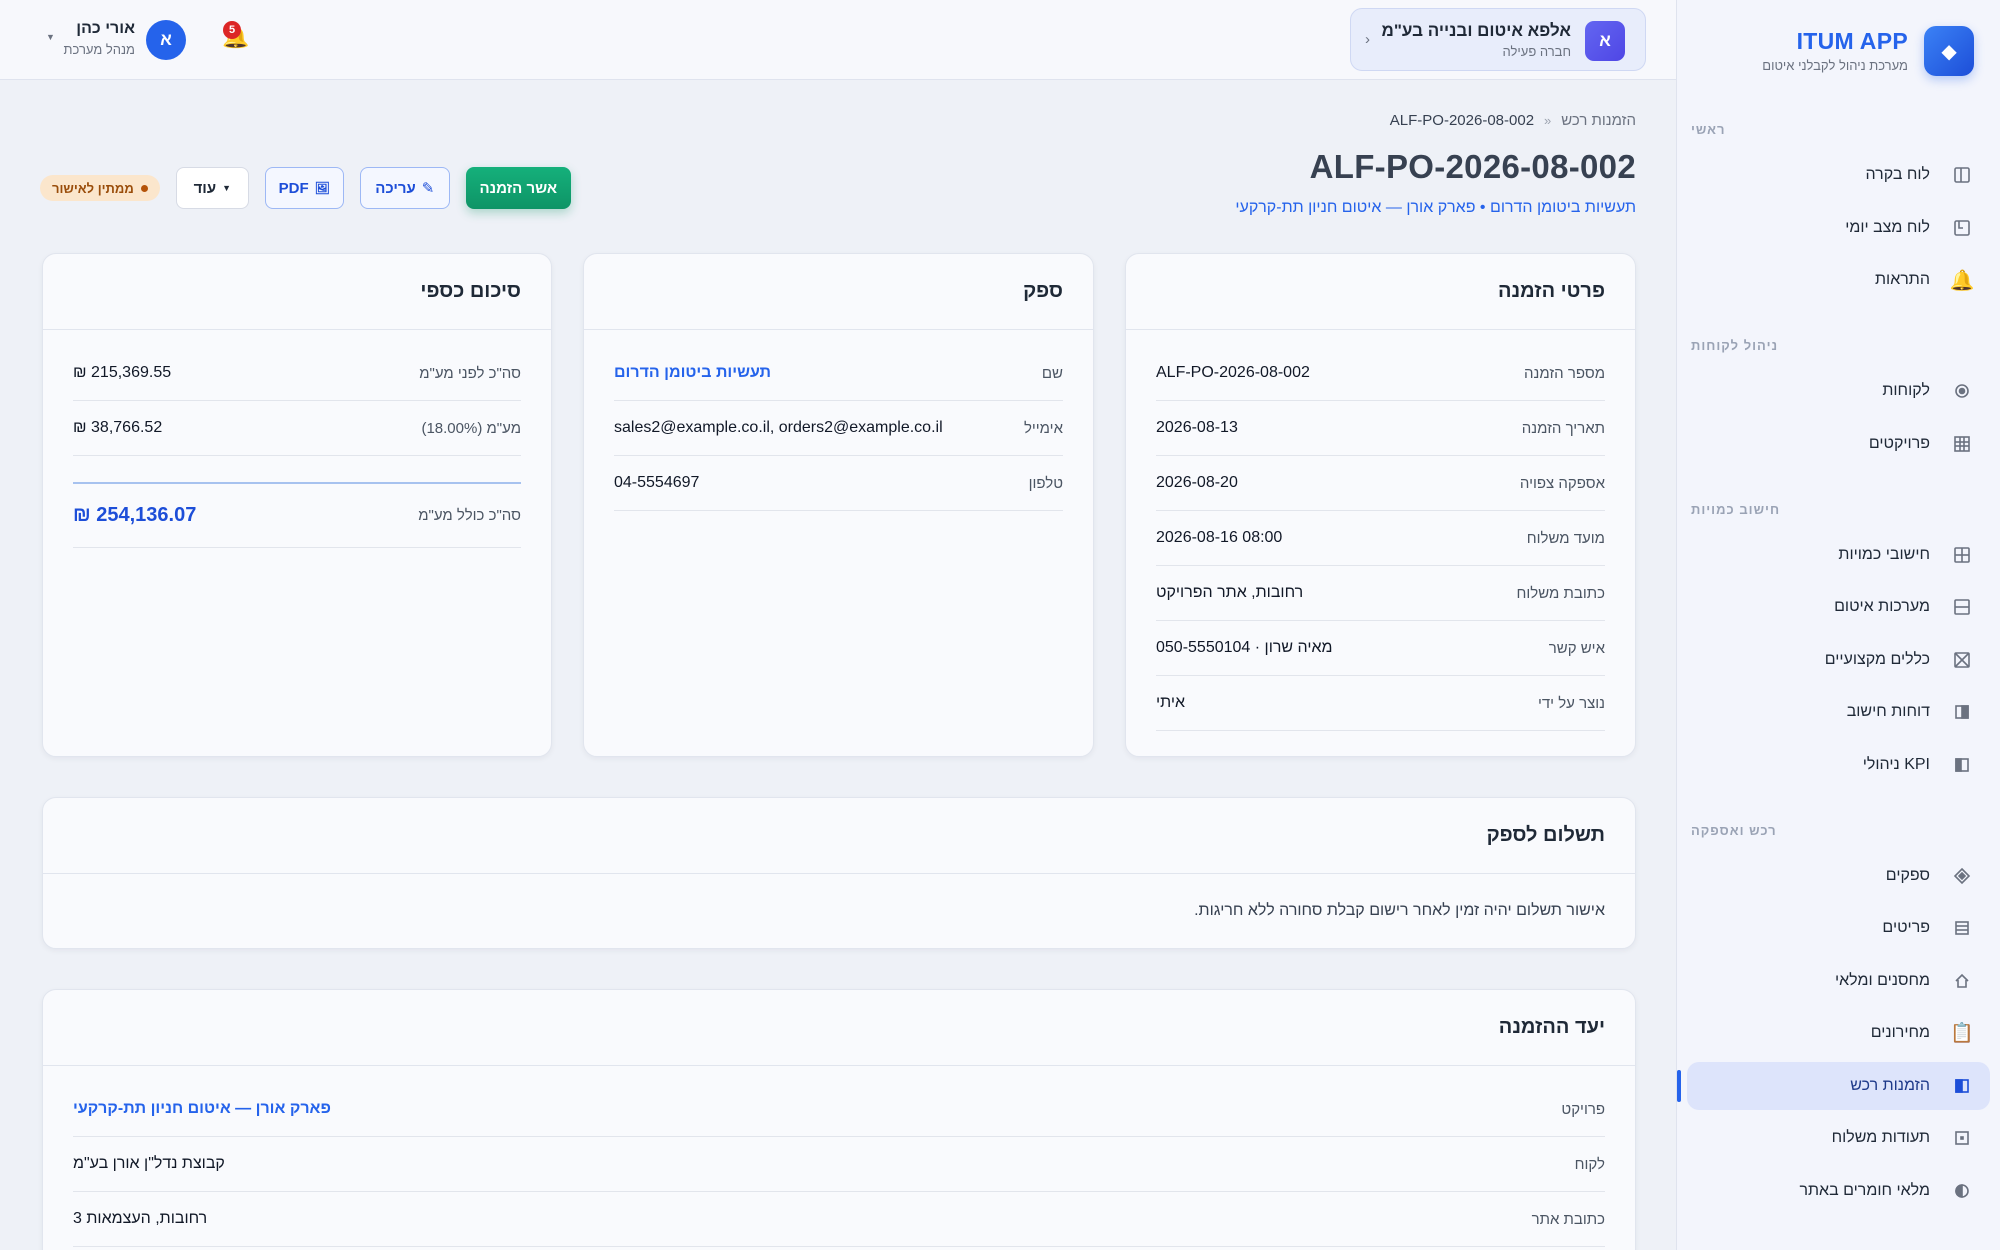  I want to click on sidebar-item-suppliers: ספקים, so click(1838, 876).